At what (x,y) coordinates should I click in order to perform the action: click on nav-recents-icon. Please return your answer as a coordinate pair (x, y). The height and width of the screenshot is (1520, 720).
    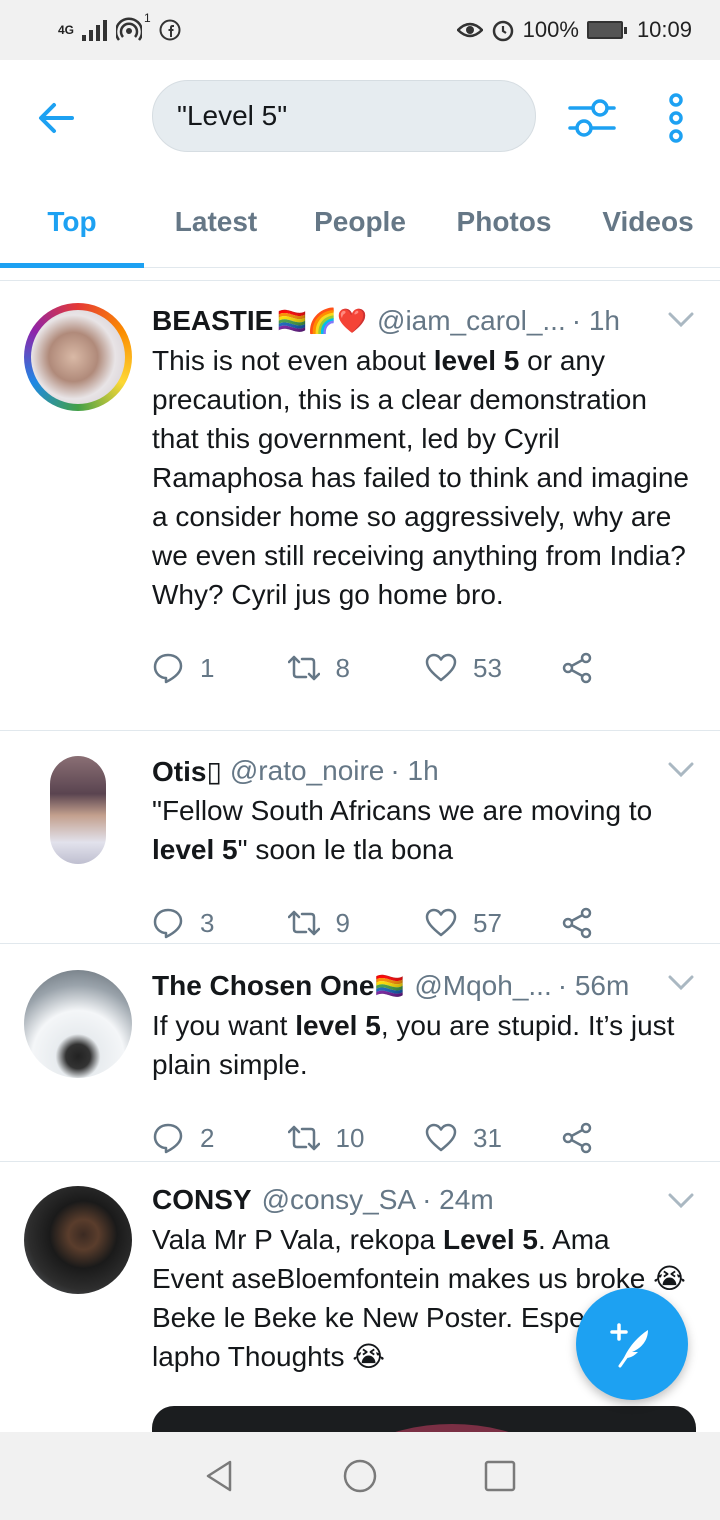
    Looking at the image, I should click on (500, 1476).